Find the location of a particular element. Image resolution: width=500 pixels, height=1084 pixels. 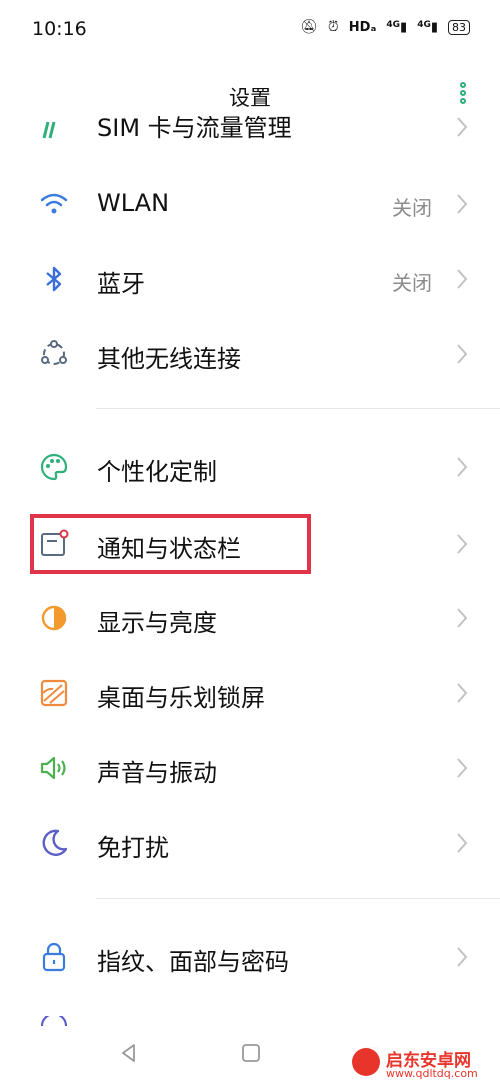

bluetooth-icon is located at coordinates (54, 279).